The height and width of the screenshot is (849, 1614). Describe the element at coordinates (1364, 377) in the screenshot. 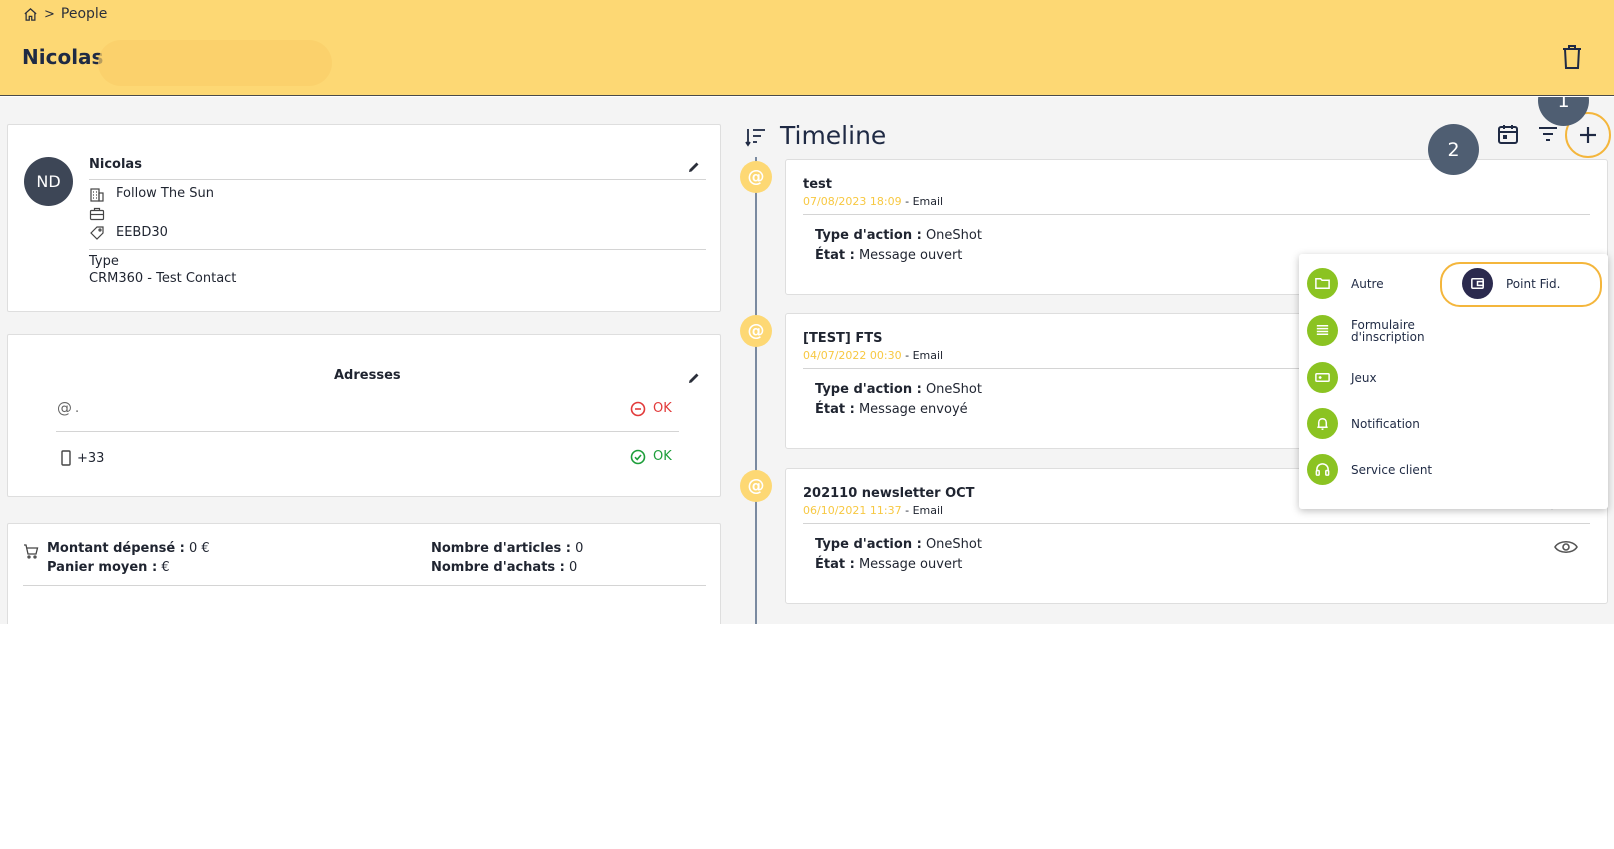

I see `menu-item-label: Jeux` at that location.